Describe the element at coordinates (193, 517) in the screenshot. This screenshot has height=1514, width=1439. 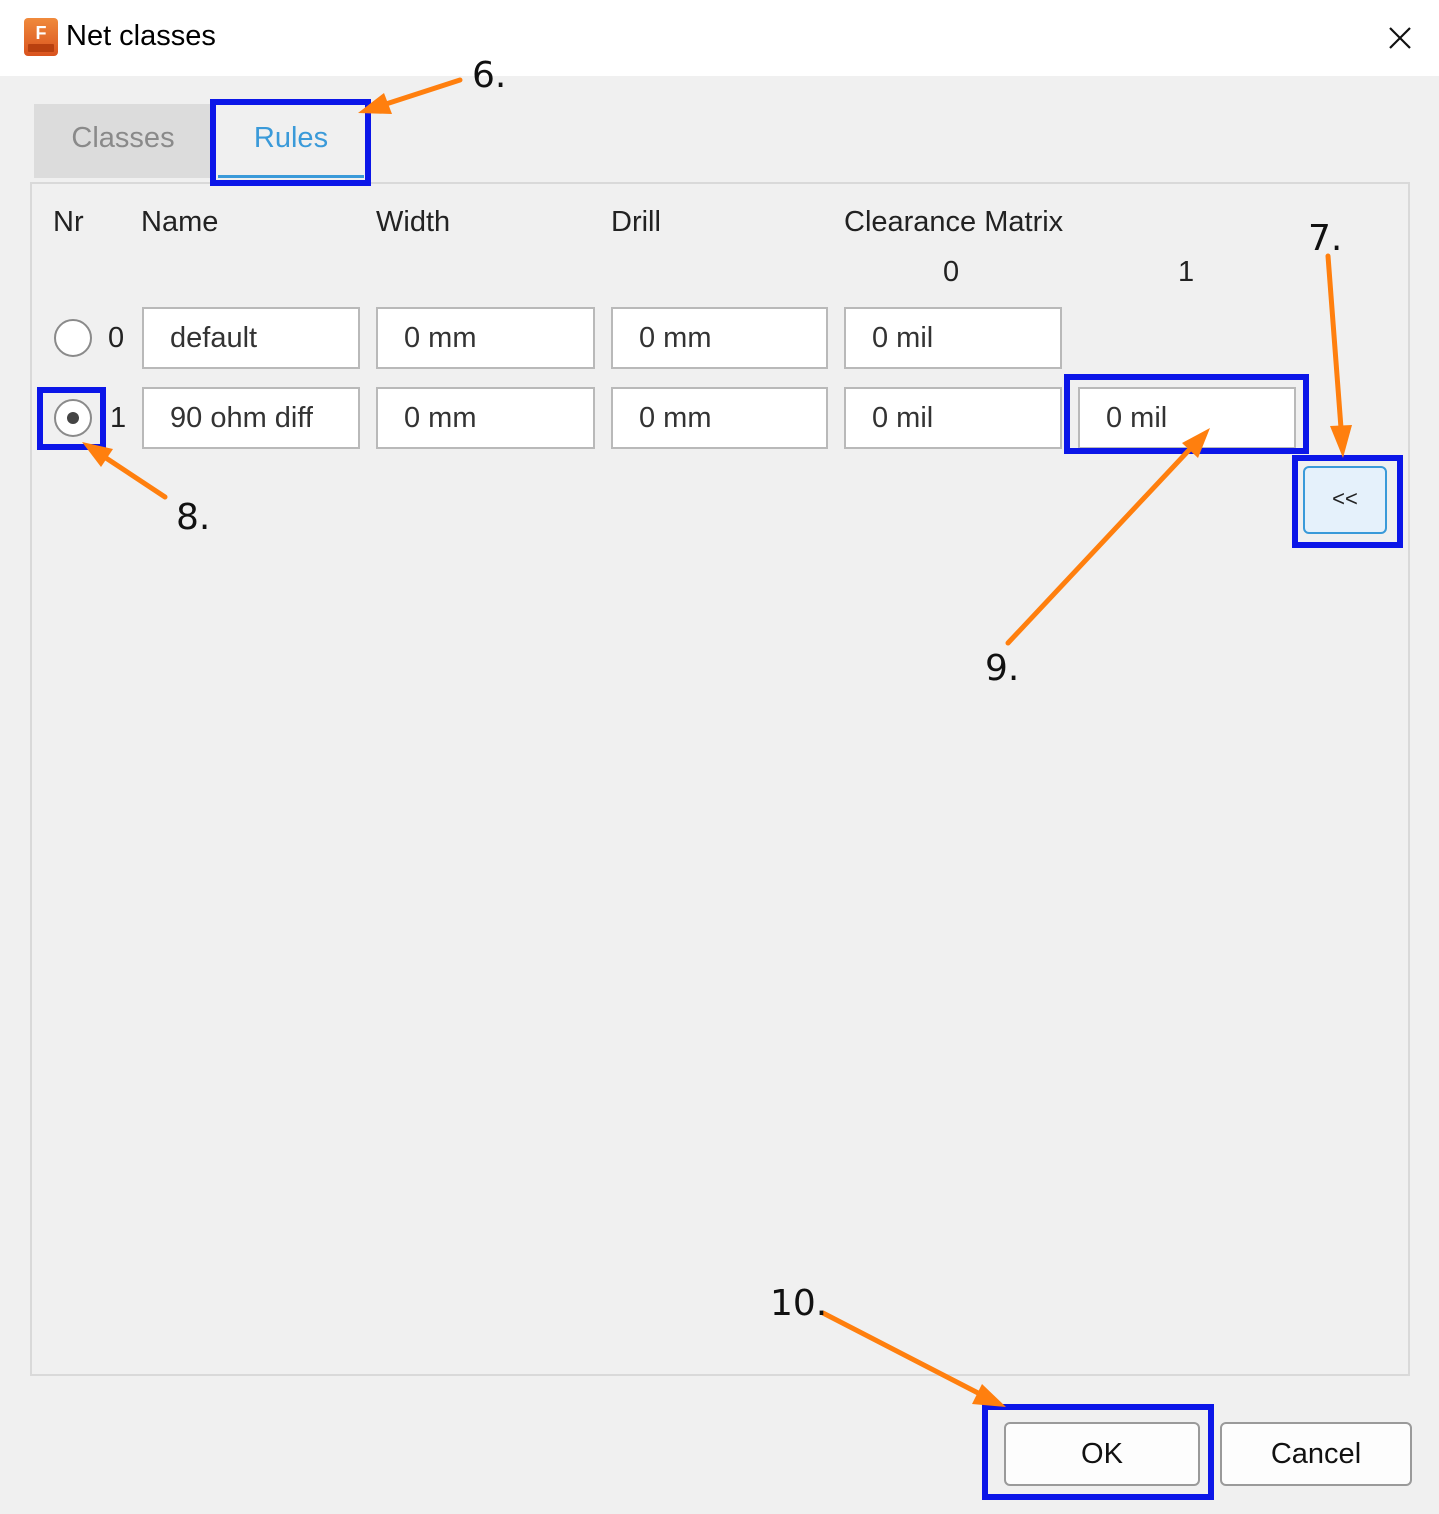
I see `callout-8: 8.` at that location.